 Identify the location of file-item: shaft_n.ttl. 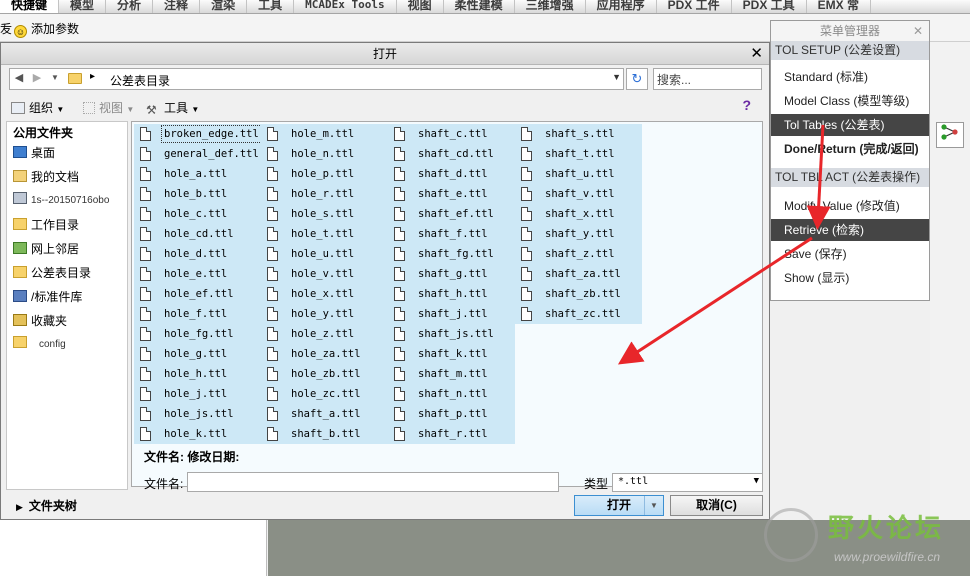
(451, 394).